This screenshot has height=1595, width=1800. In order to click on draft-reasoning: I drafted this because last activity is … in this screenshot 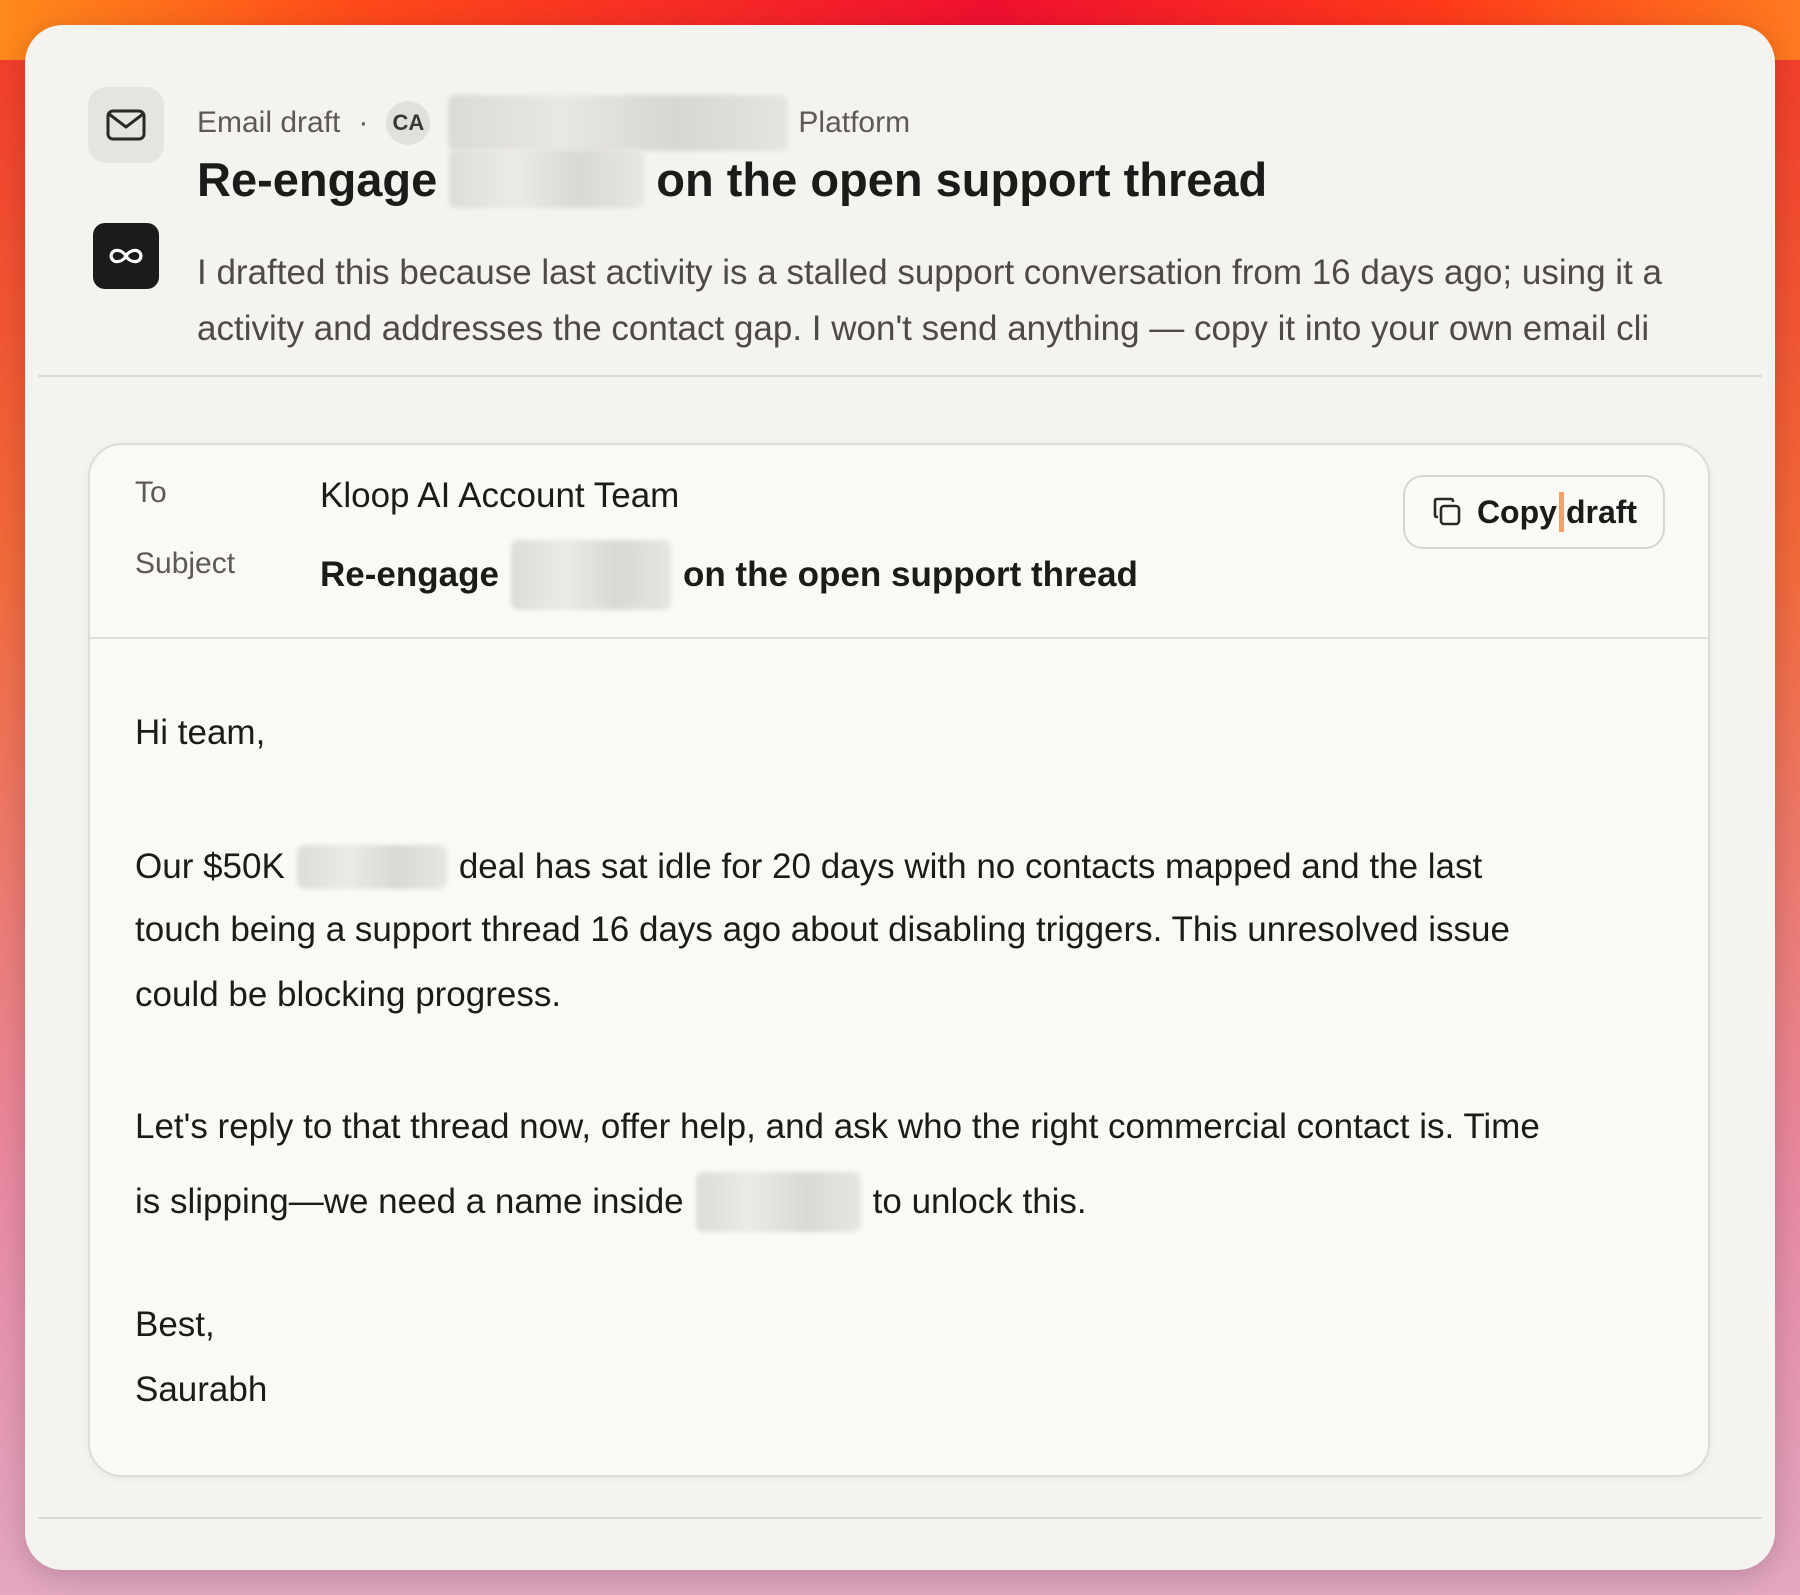, I will do `click(986, 301)`.